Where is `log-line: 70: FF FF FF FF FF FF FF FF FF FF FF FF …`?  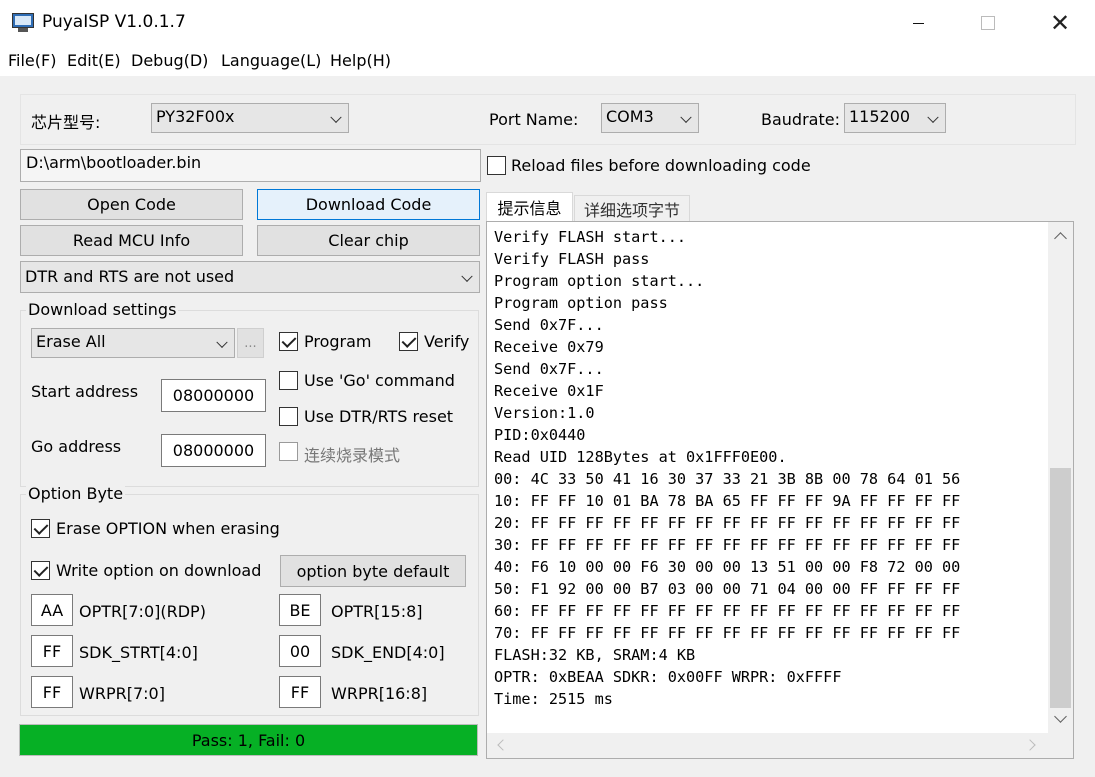 log-line: 70: FF FF FF FF FF FF FF FF FF FF FF FF … is located at coordinates (727, 633).